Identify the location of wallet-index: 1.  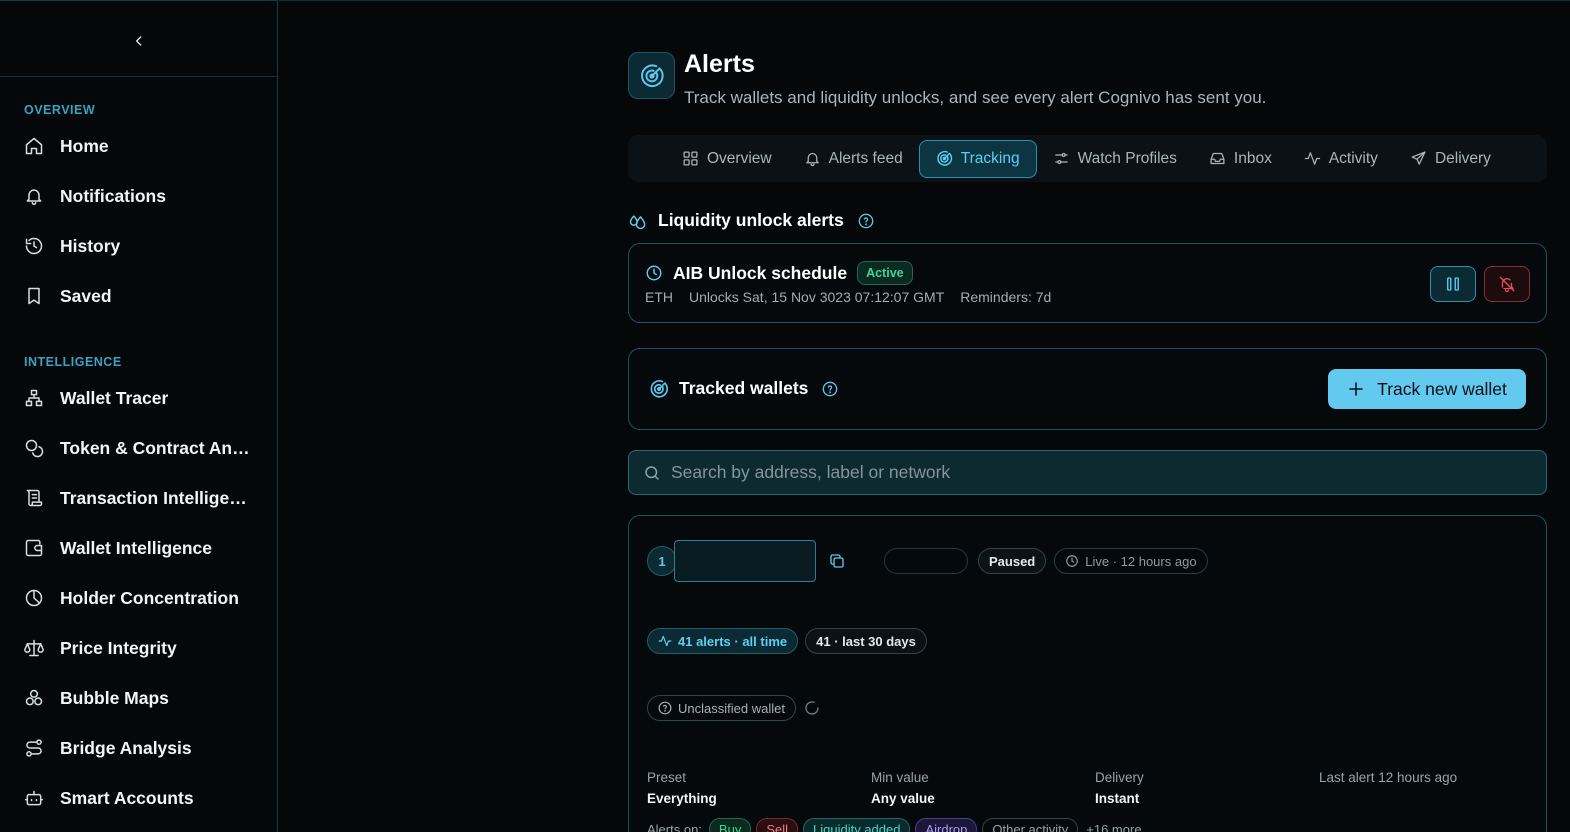
(662, 561).